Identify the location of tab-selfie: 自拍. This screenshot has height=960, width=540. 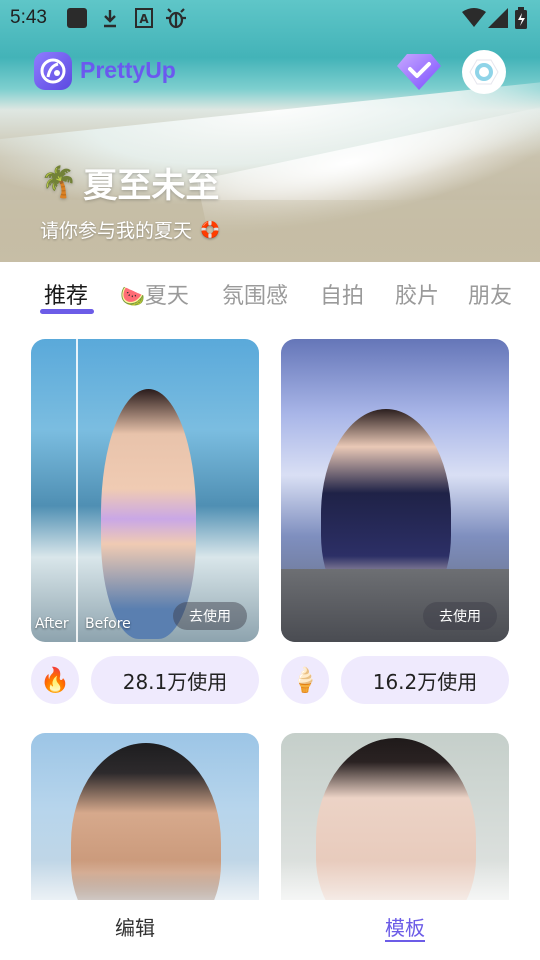
(342, 294).